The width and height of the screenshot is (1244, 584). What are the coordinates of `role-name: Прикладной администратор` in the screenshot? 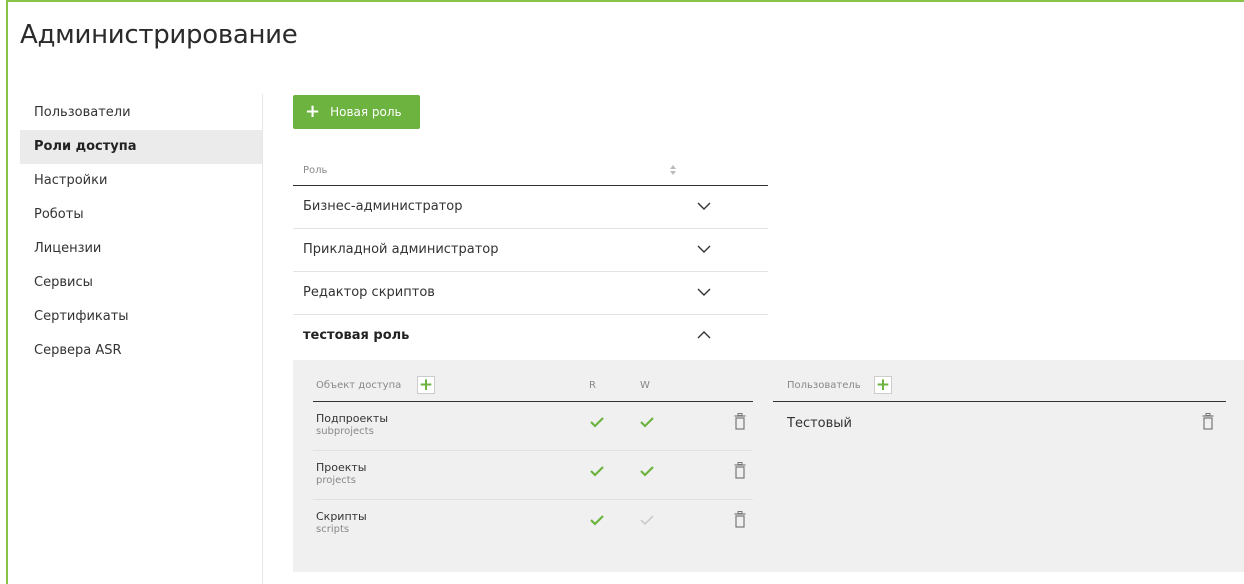 It's located at (401, 249).